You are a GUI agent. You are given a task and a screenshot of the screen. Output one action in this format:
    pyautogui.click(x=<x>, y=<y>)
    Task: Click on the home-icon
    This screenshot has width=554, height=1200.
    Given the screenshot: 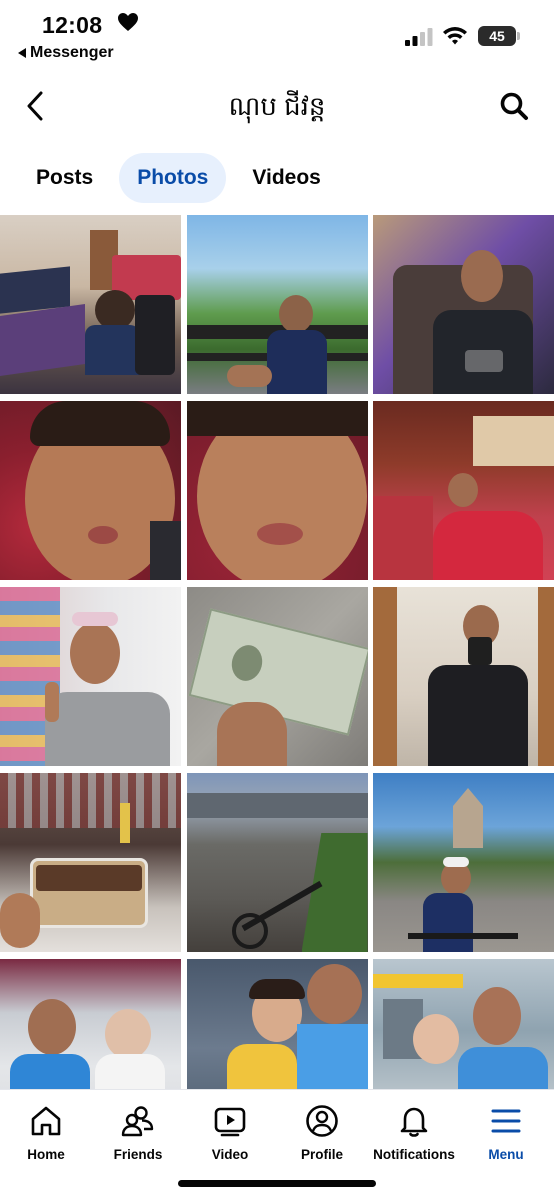 What is the action you would take?
    pyautogui.click(x=46, y=1121)
    